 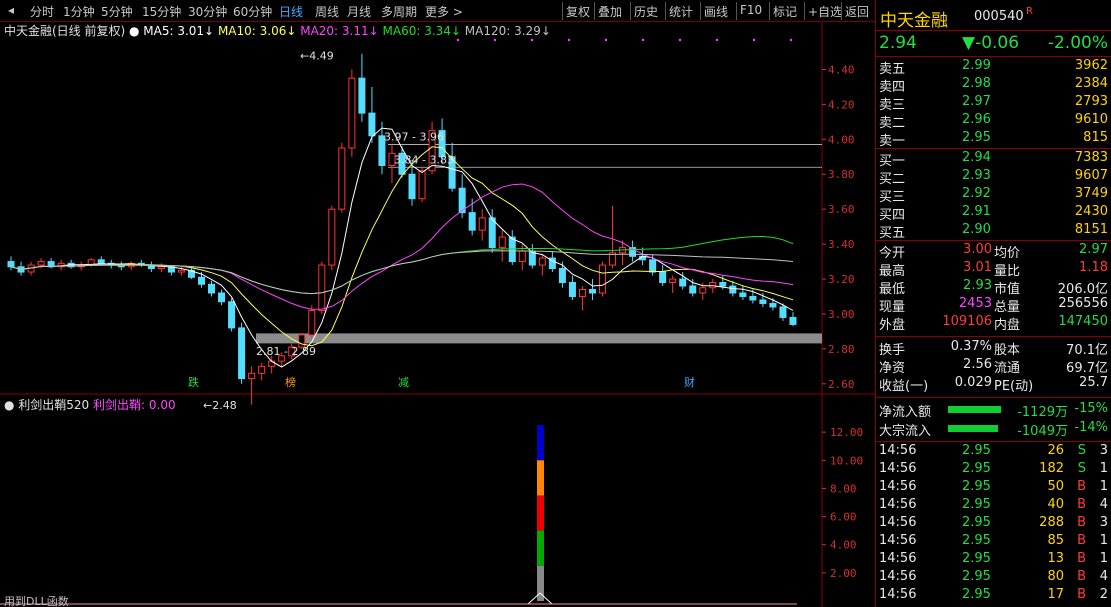 What do you see at coordinates (578, 11) in the screenshot?
I see `toolbar-action-0: 复权` at bounding box center [578, 11].